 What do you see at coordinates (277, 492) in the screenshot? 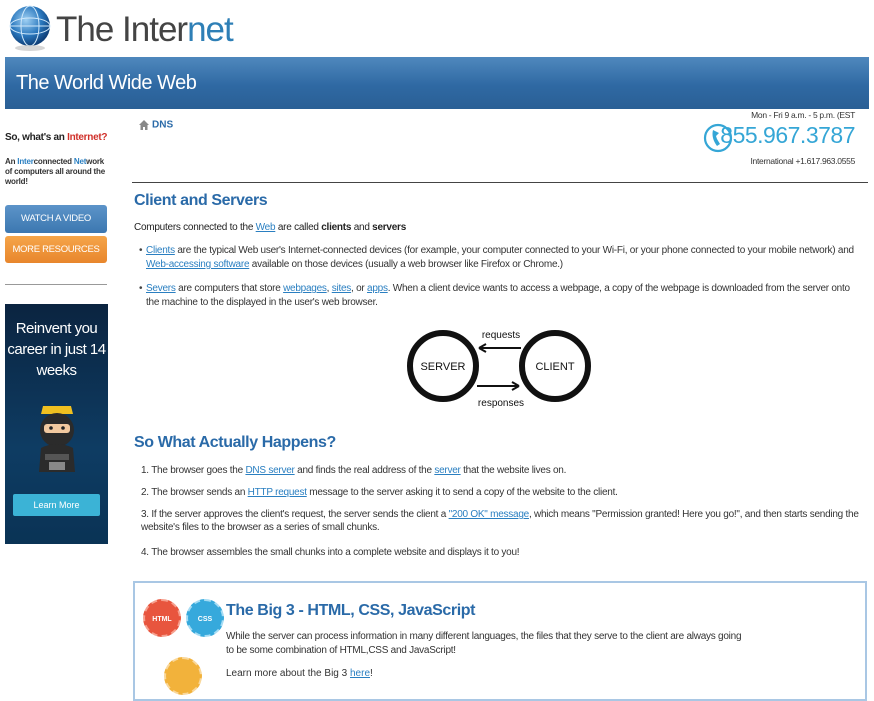
I see `http-request-link: HTTP request` at bounding box center [277, 492].